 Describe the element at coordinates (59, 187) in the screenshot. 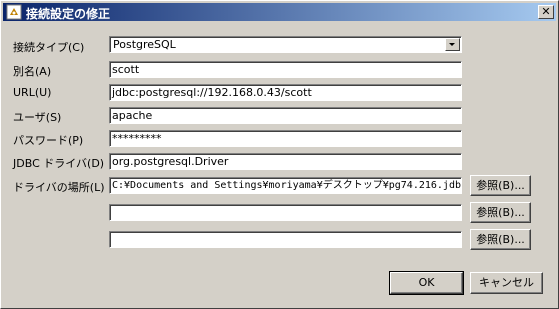

I see `driver-location-label: ドライバの場所(L)` at that location.